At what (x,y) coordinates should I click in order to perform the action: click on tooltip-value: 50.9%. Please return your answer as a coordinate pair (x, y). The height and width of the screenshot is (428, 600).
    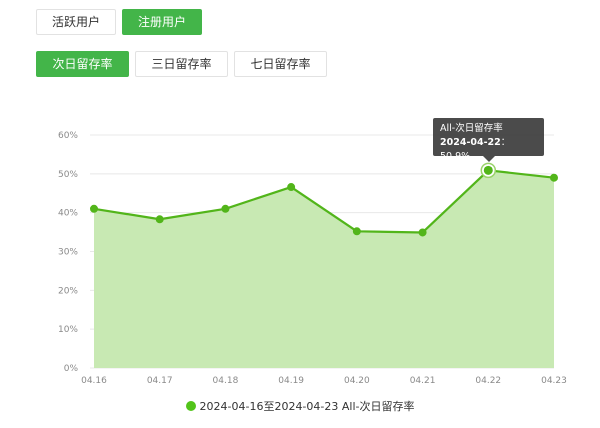
    Looking at the image, I should click on (455, 156).